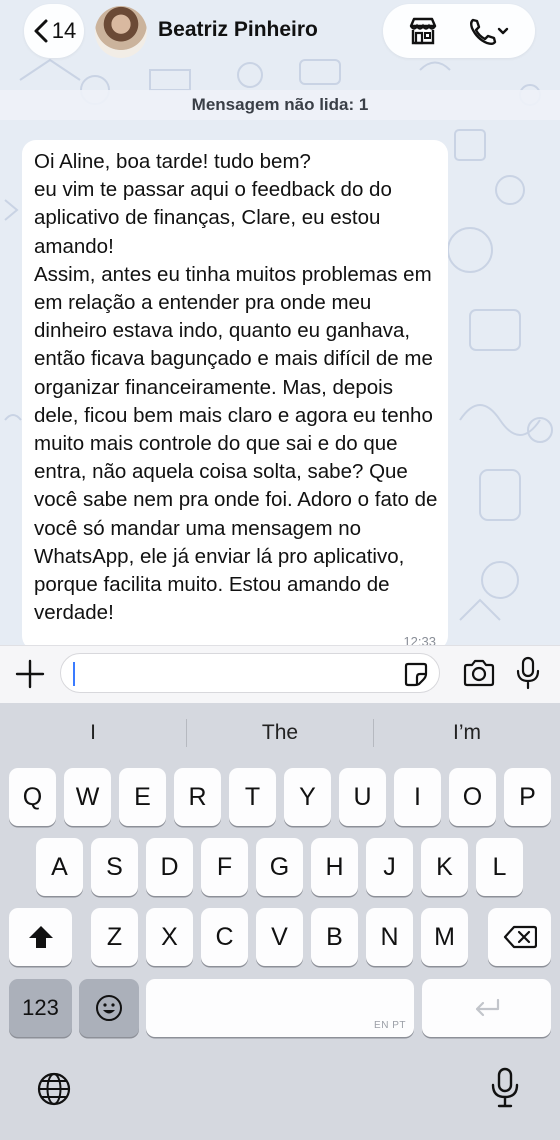  What do you see at coordinates (527, 797) in the screenshot?
I see `key-p: P` at bounding box center [527, 797].